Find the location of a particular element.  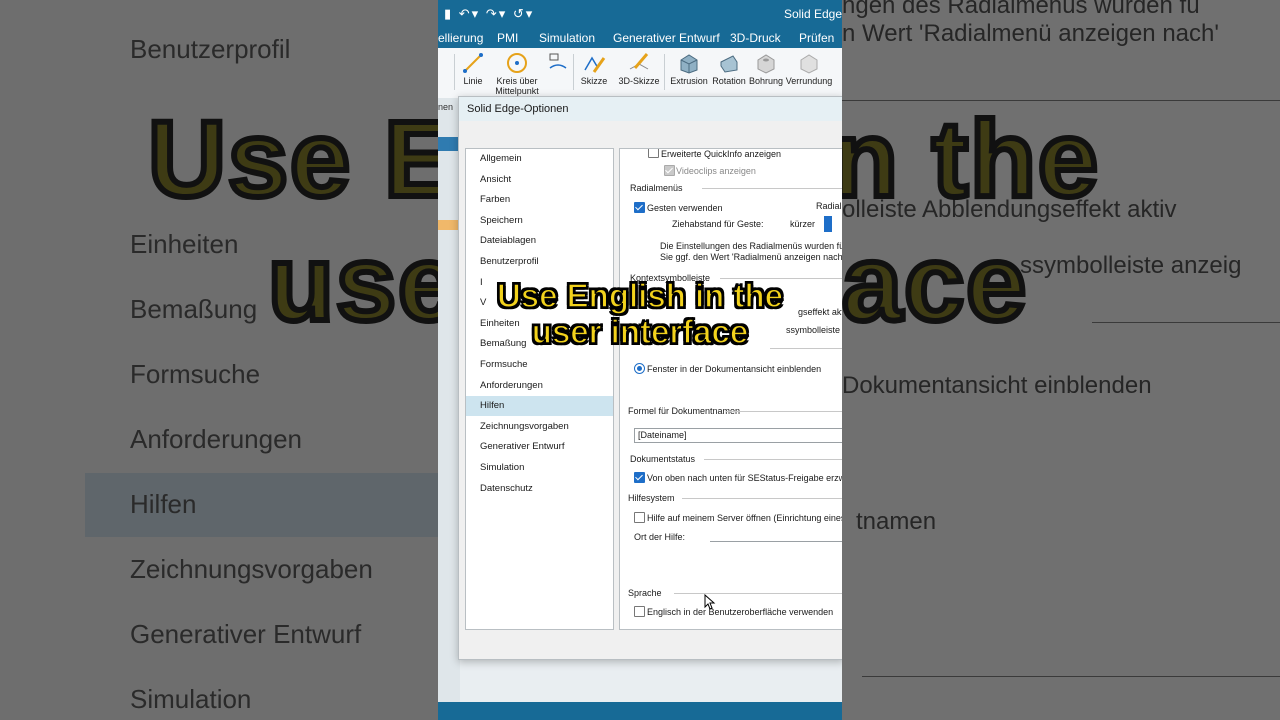

rotation-button: Rotation is located at coordinates (729, 69).